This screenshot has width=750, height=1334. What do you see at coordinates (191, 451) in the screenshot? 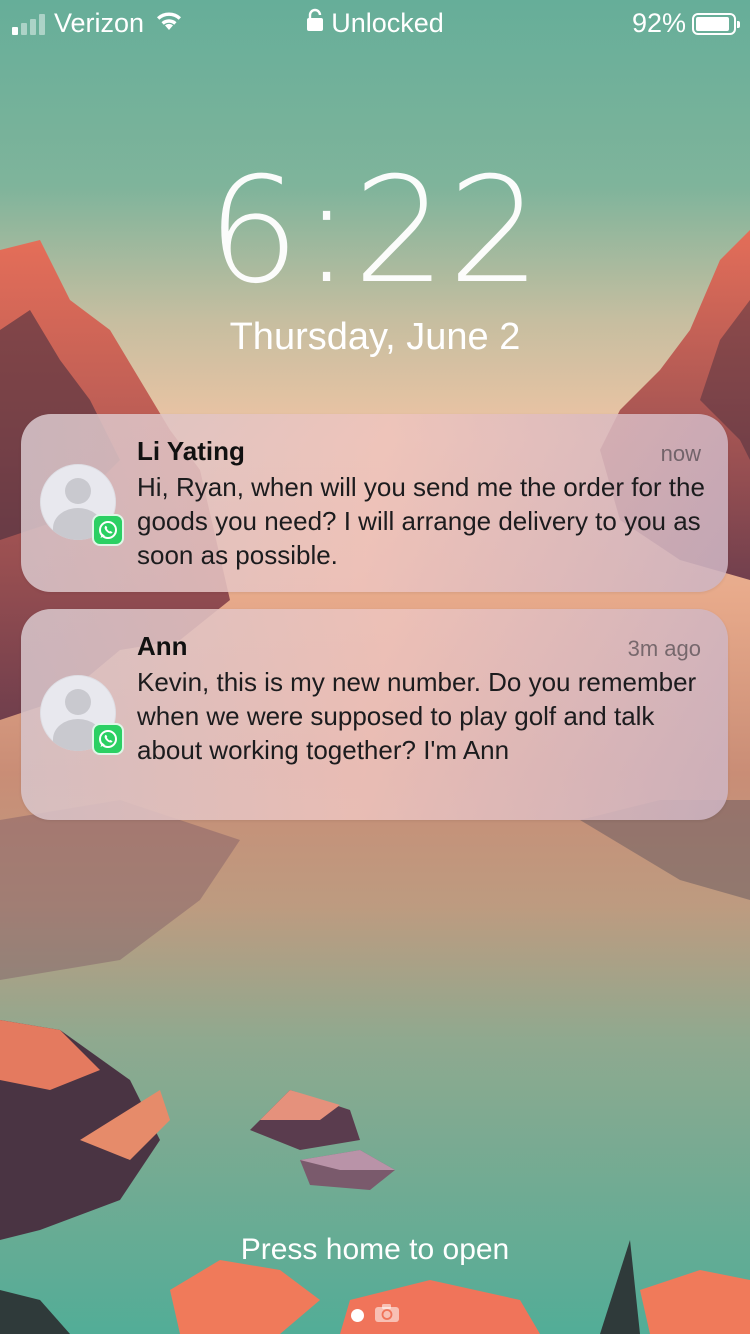
I see `notification-sender: Li Yating` at bounding box center [191, 451].